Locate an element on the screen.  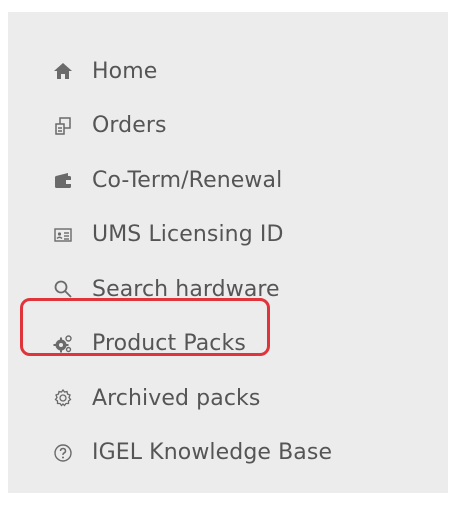
nav-item-label: Home is located at coordinates (125, 71).